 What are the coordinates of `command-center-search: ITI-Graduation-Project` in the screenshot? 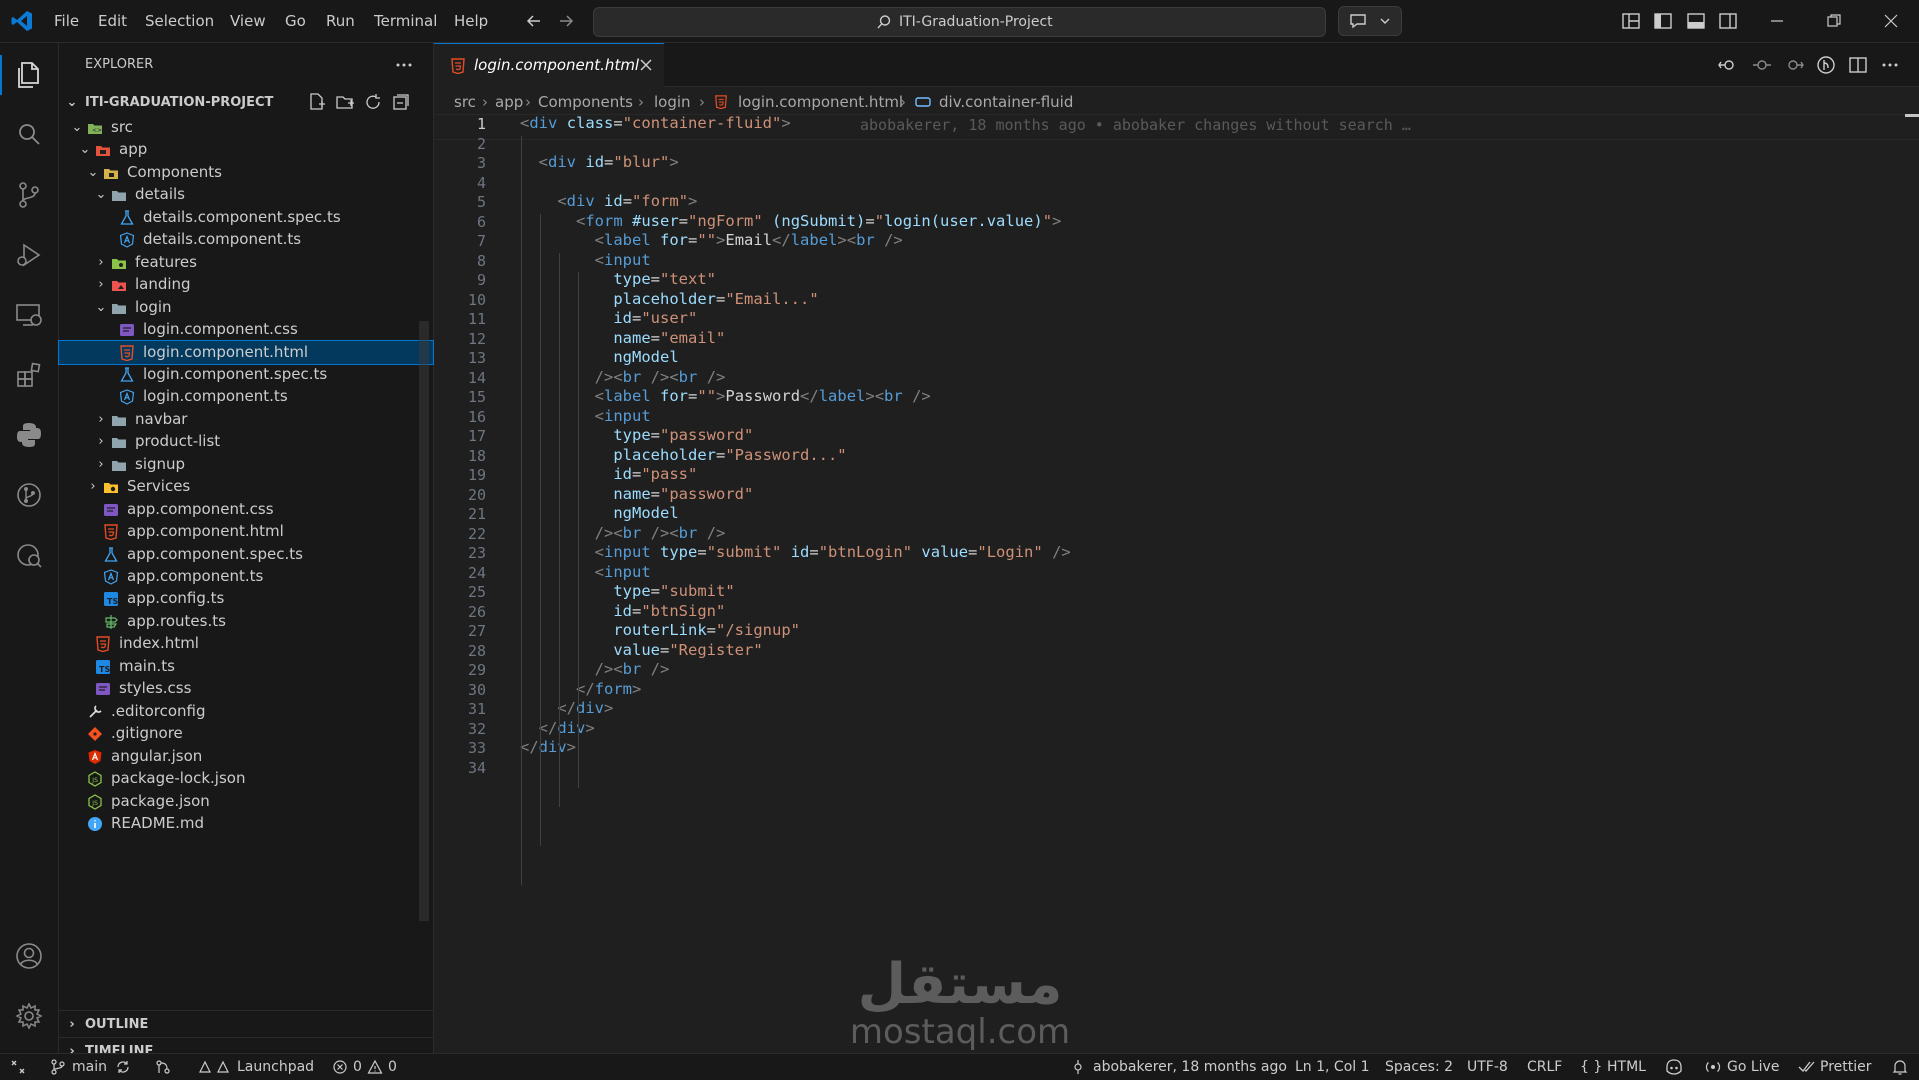 It's located at (959, 22).